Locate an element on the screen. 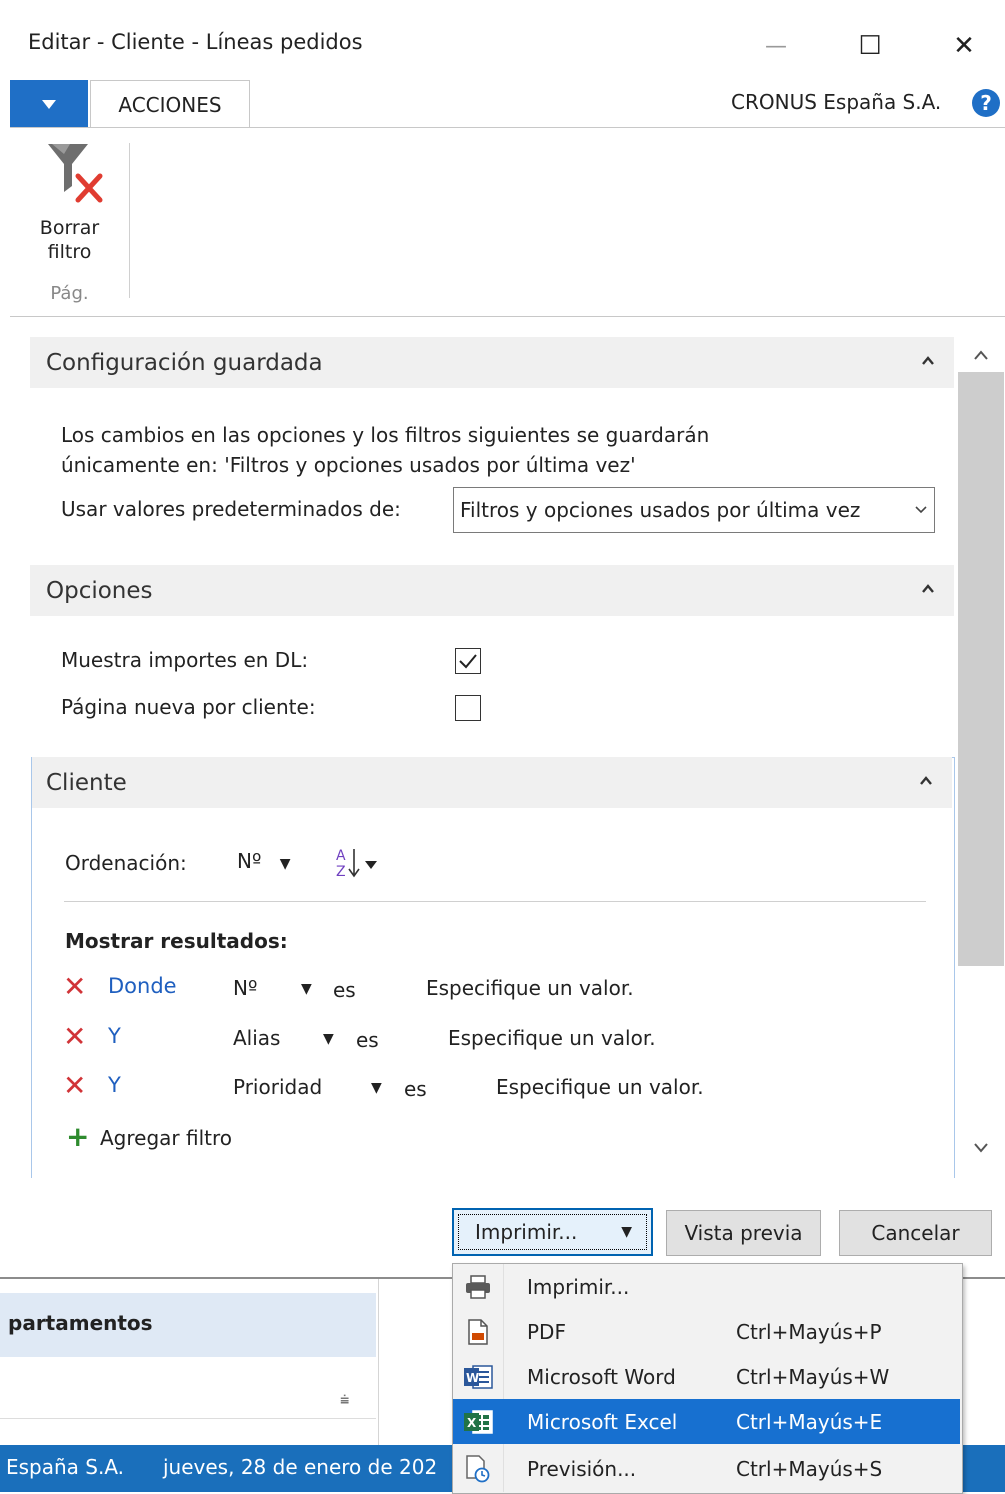 The image size is (1005, 1494). show-results-label: Mostrar resultados: is located at coordinates (176, 941).